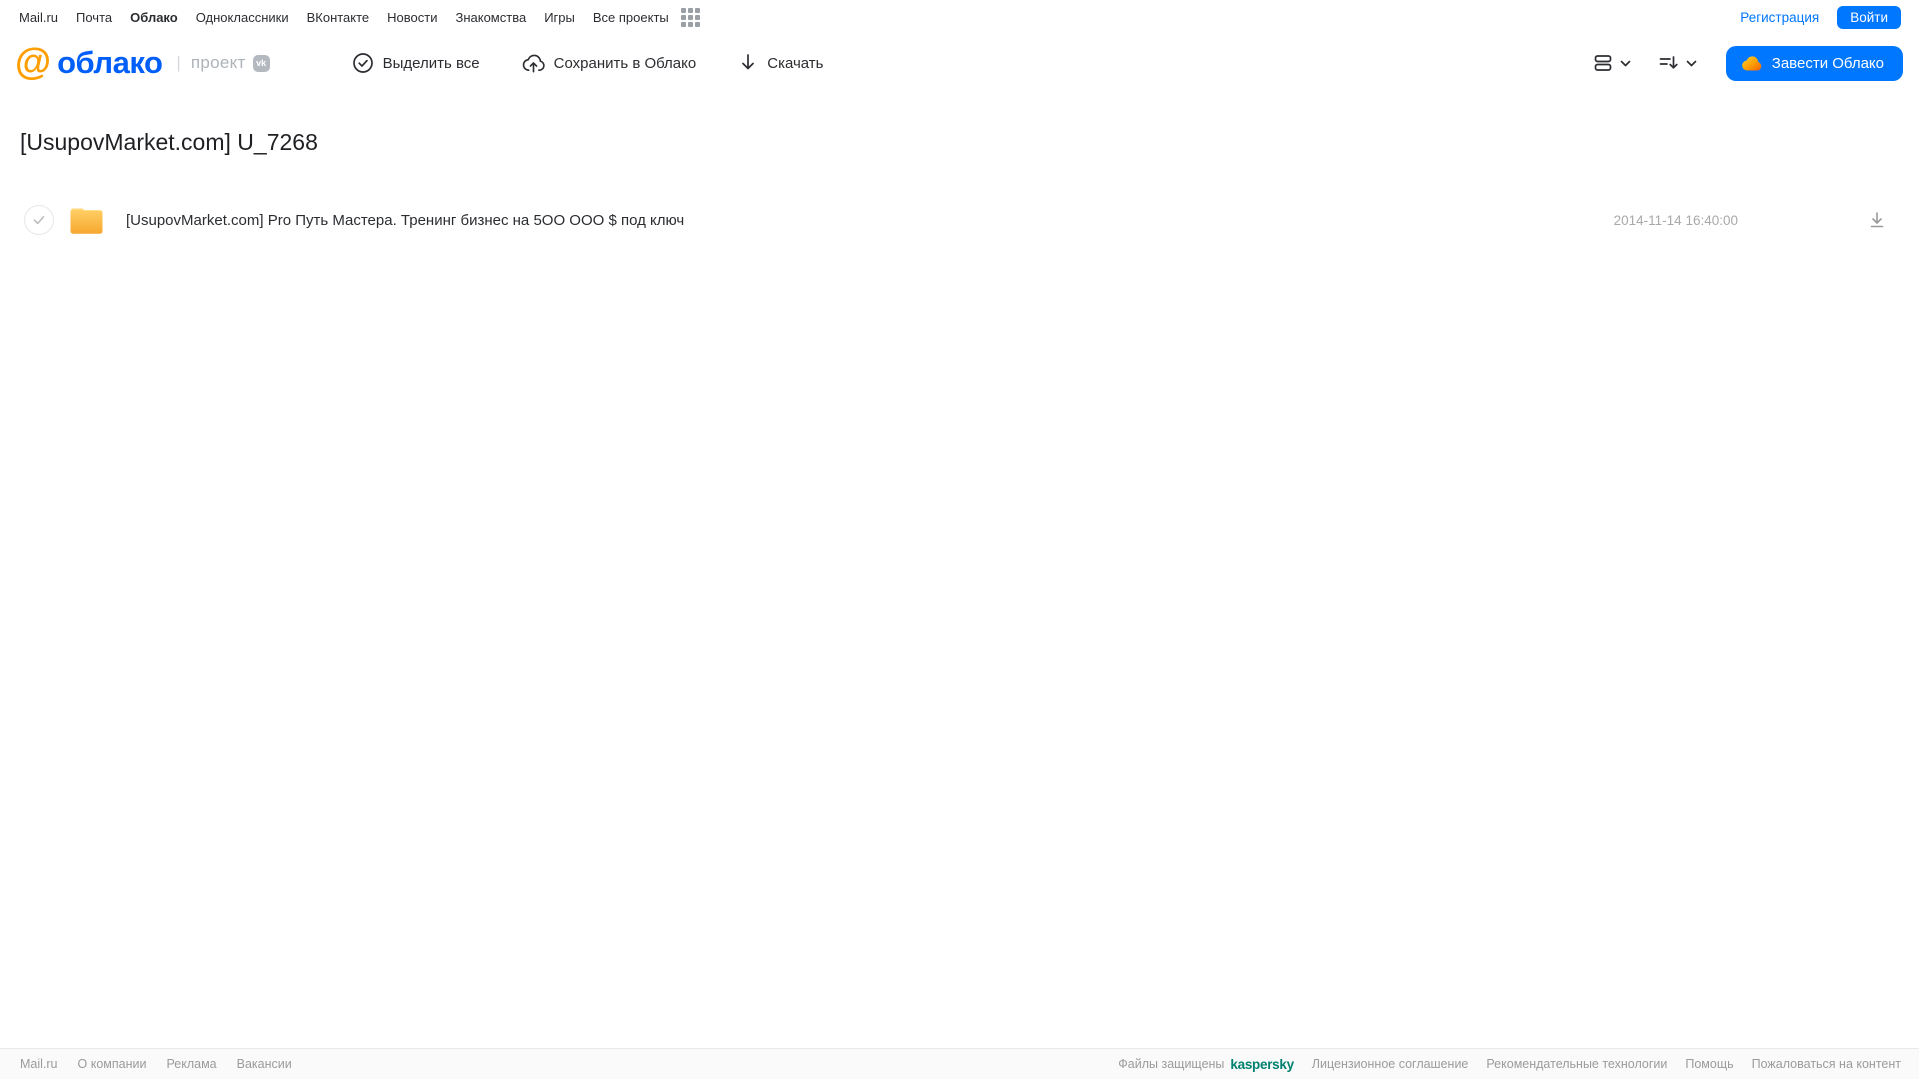 The width and height of the screenshot is (1919, 1079). I want to click on nav-odnoklassniki: Одноклассники, so click(242, 17).